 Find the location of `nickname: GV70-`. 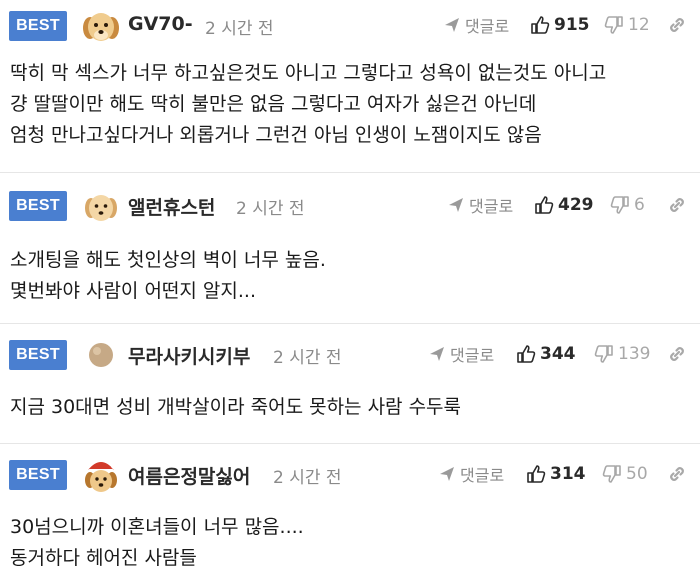

nickname: GV70- is located at coordinates (160, 24).